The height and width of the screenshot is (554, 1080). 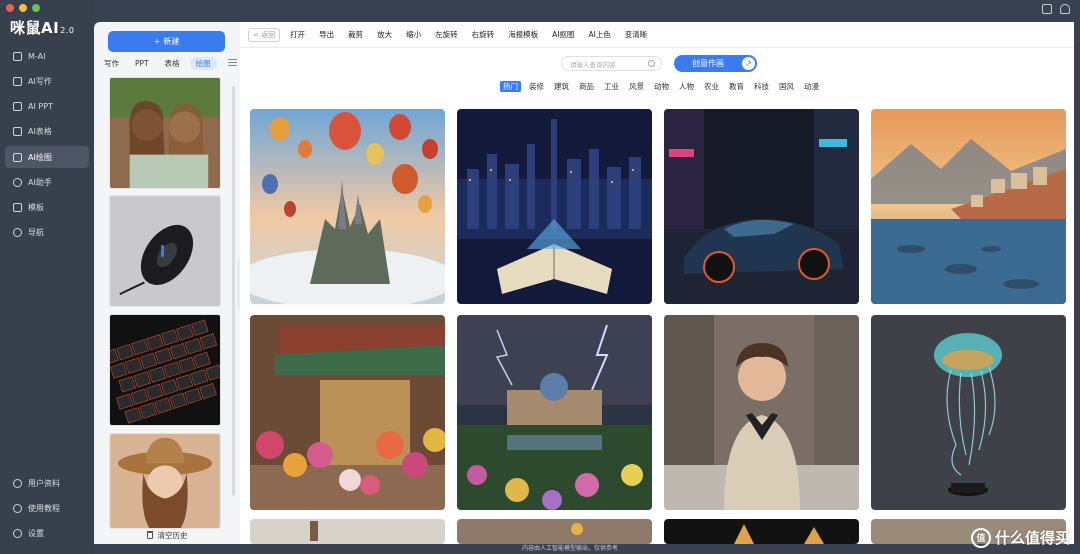 What do you see at coordinates (42, 28) in the screenshot?
I see `app-logo: 咪鼠AI2.0` at bounding box center [42, 28].